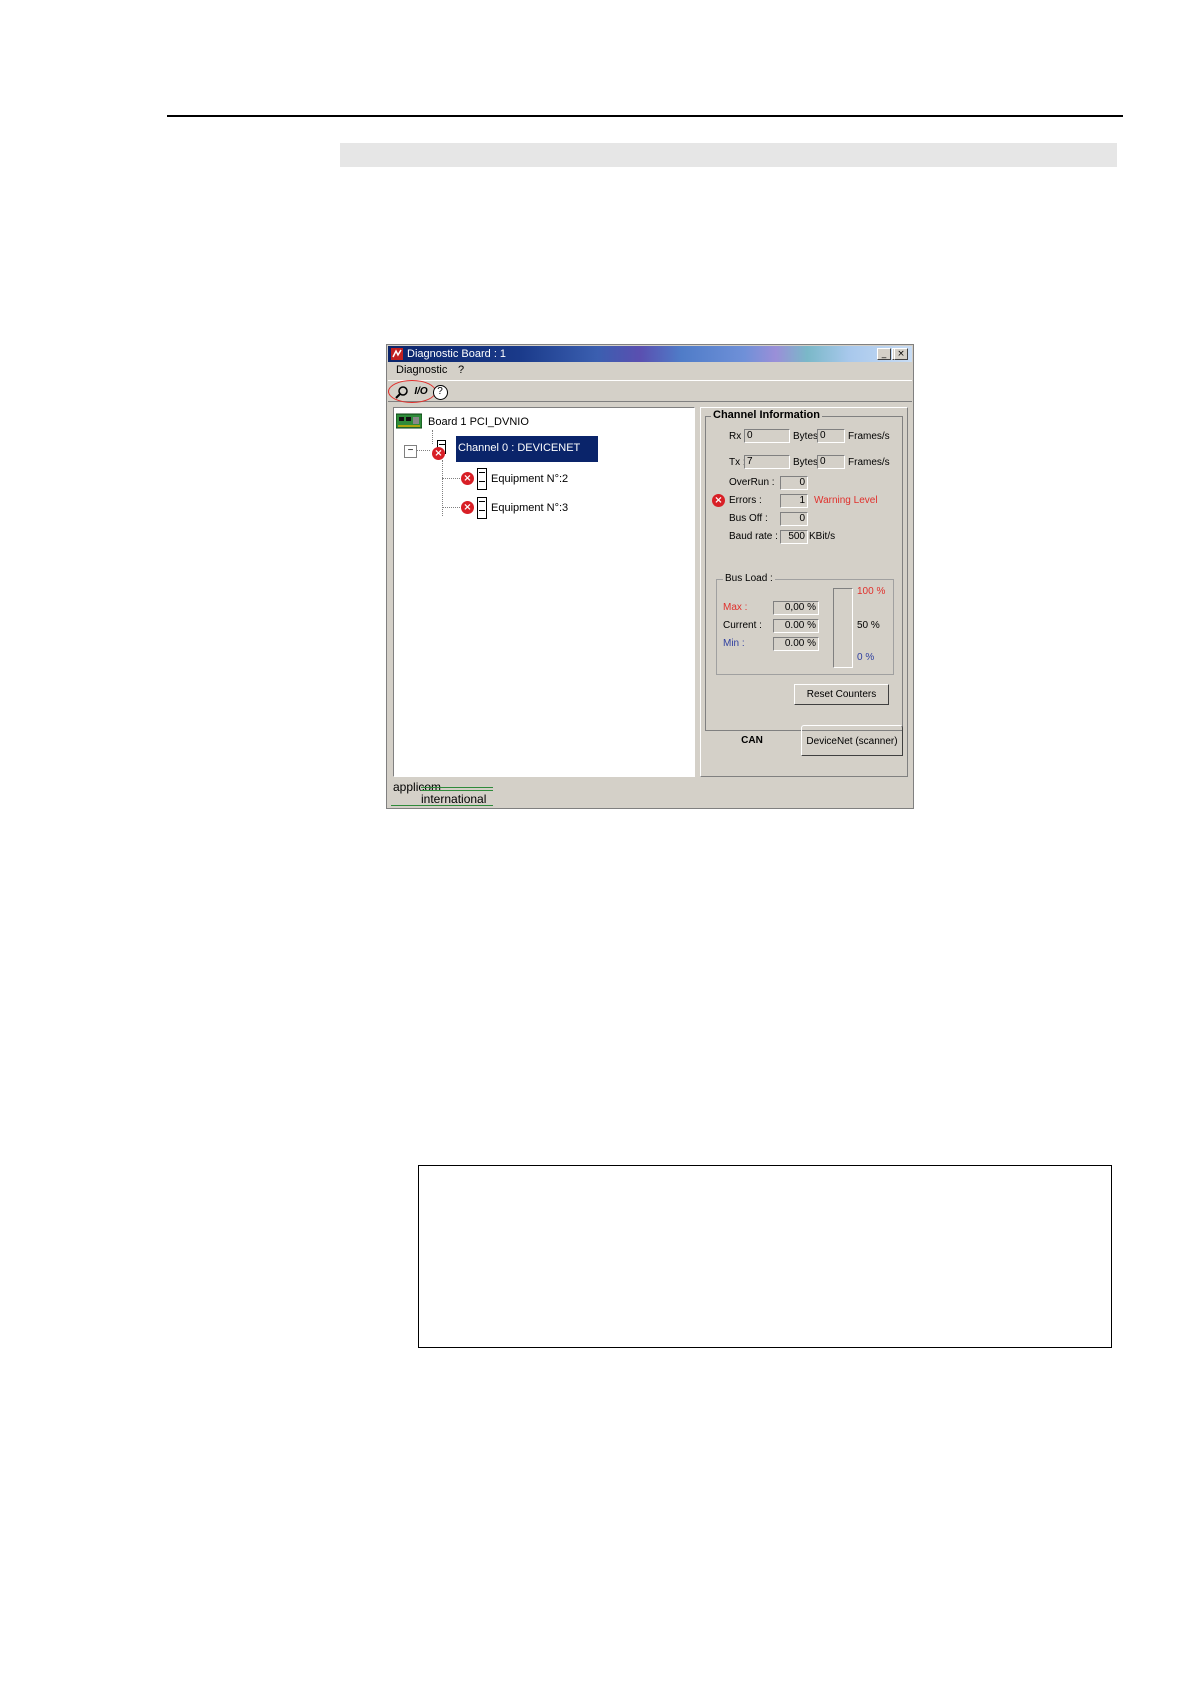 The width and height of the screenshot is (1191, 1684). Describe the element at coordinates (478, 422) in the screenshot. I see `tree-board-label: Board 1 PCI_DVNIO` at that location.